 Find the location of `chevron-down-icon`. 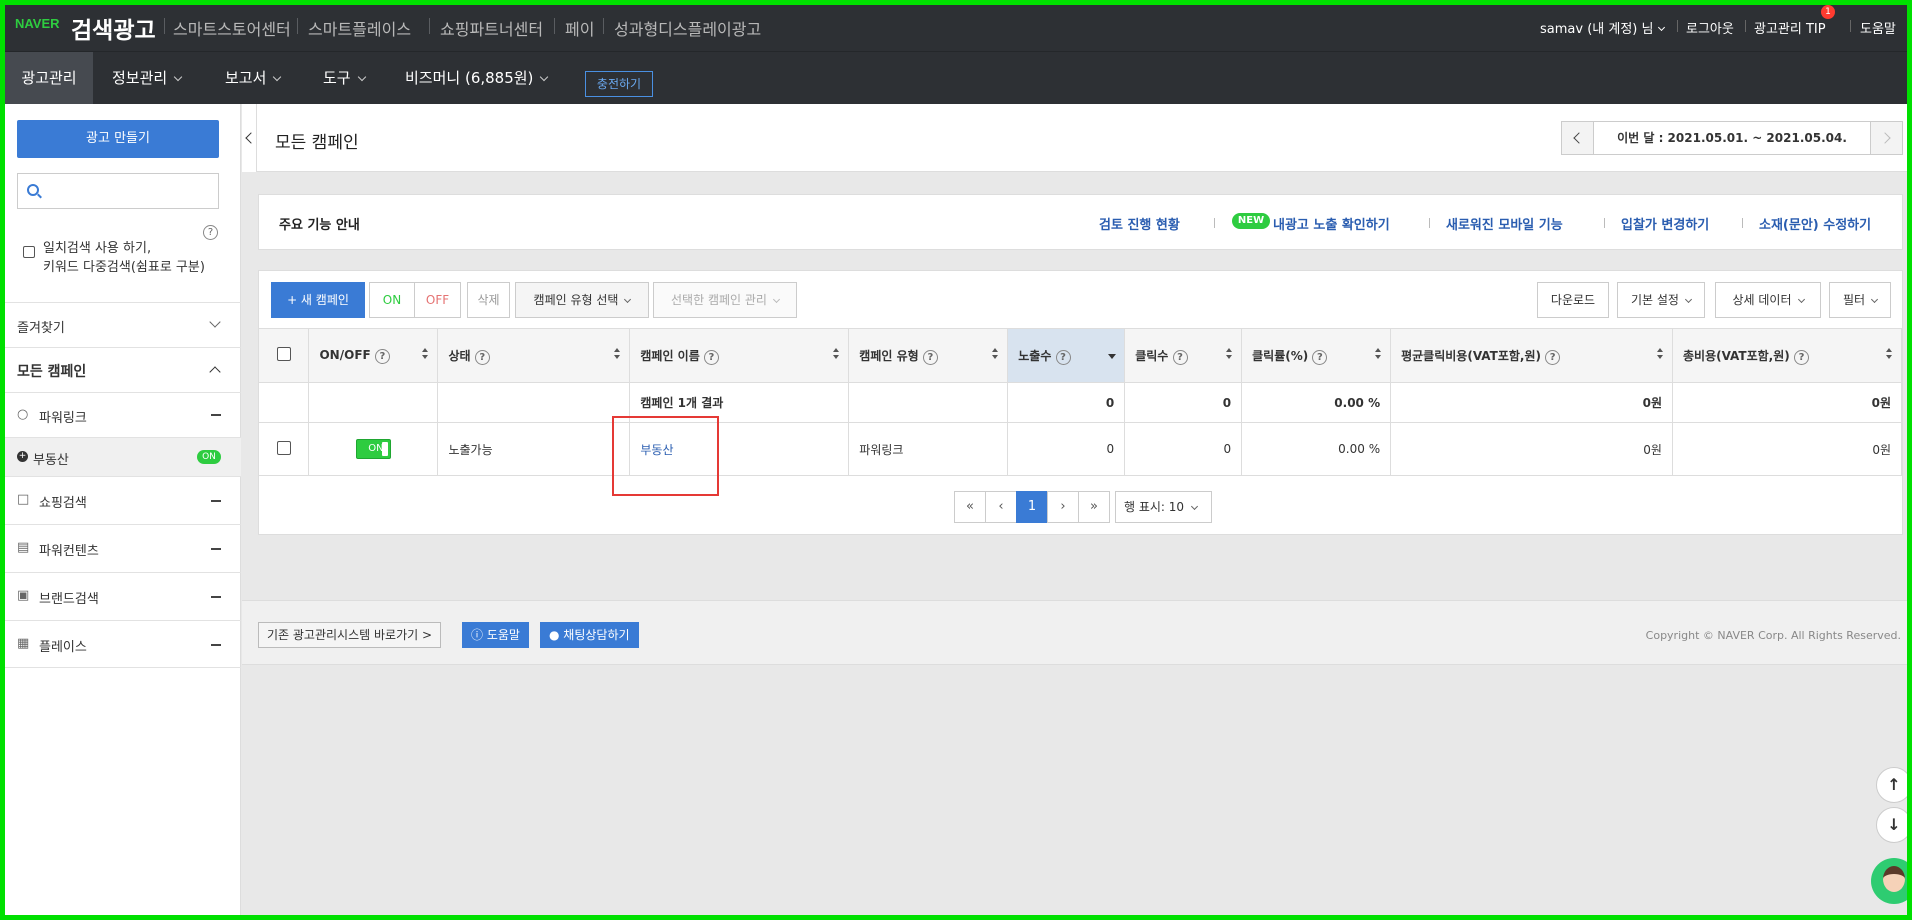

chevron-down-icon is located at coordinates (1801, 299).